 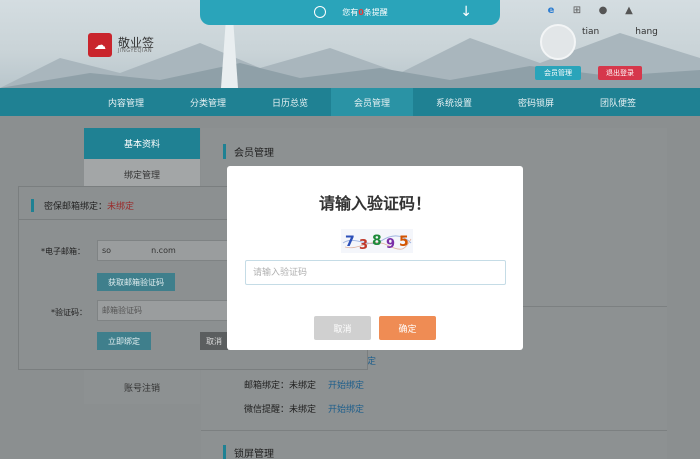 What do you see at coordinates (163, 250) in the screenshot?
I see `email-field: so n.com` at bounding box center [163, 250].